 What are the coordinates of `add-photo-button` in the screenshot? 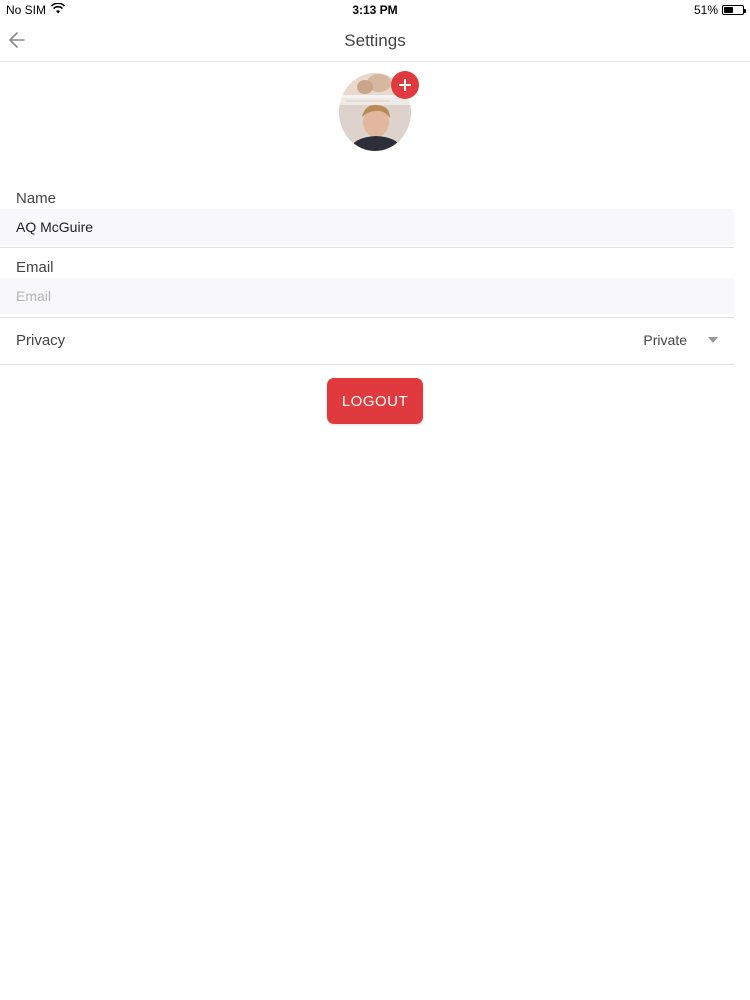 It's located at (405, 85).